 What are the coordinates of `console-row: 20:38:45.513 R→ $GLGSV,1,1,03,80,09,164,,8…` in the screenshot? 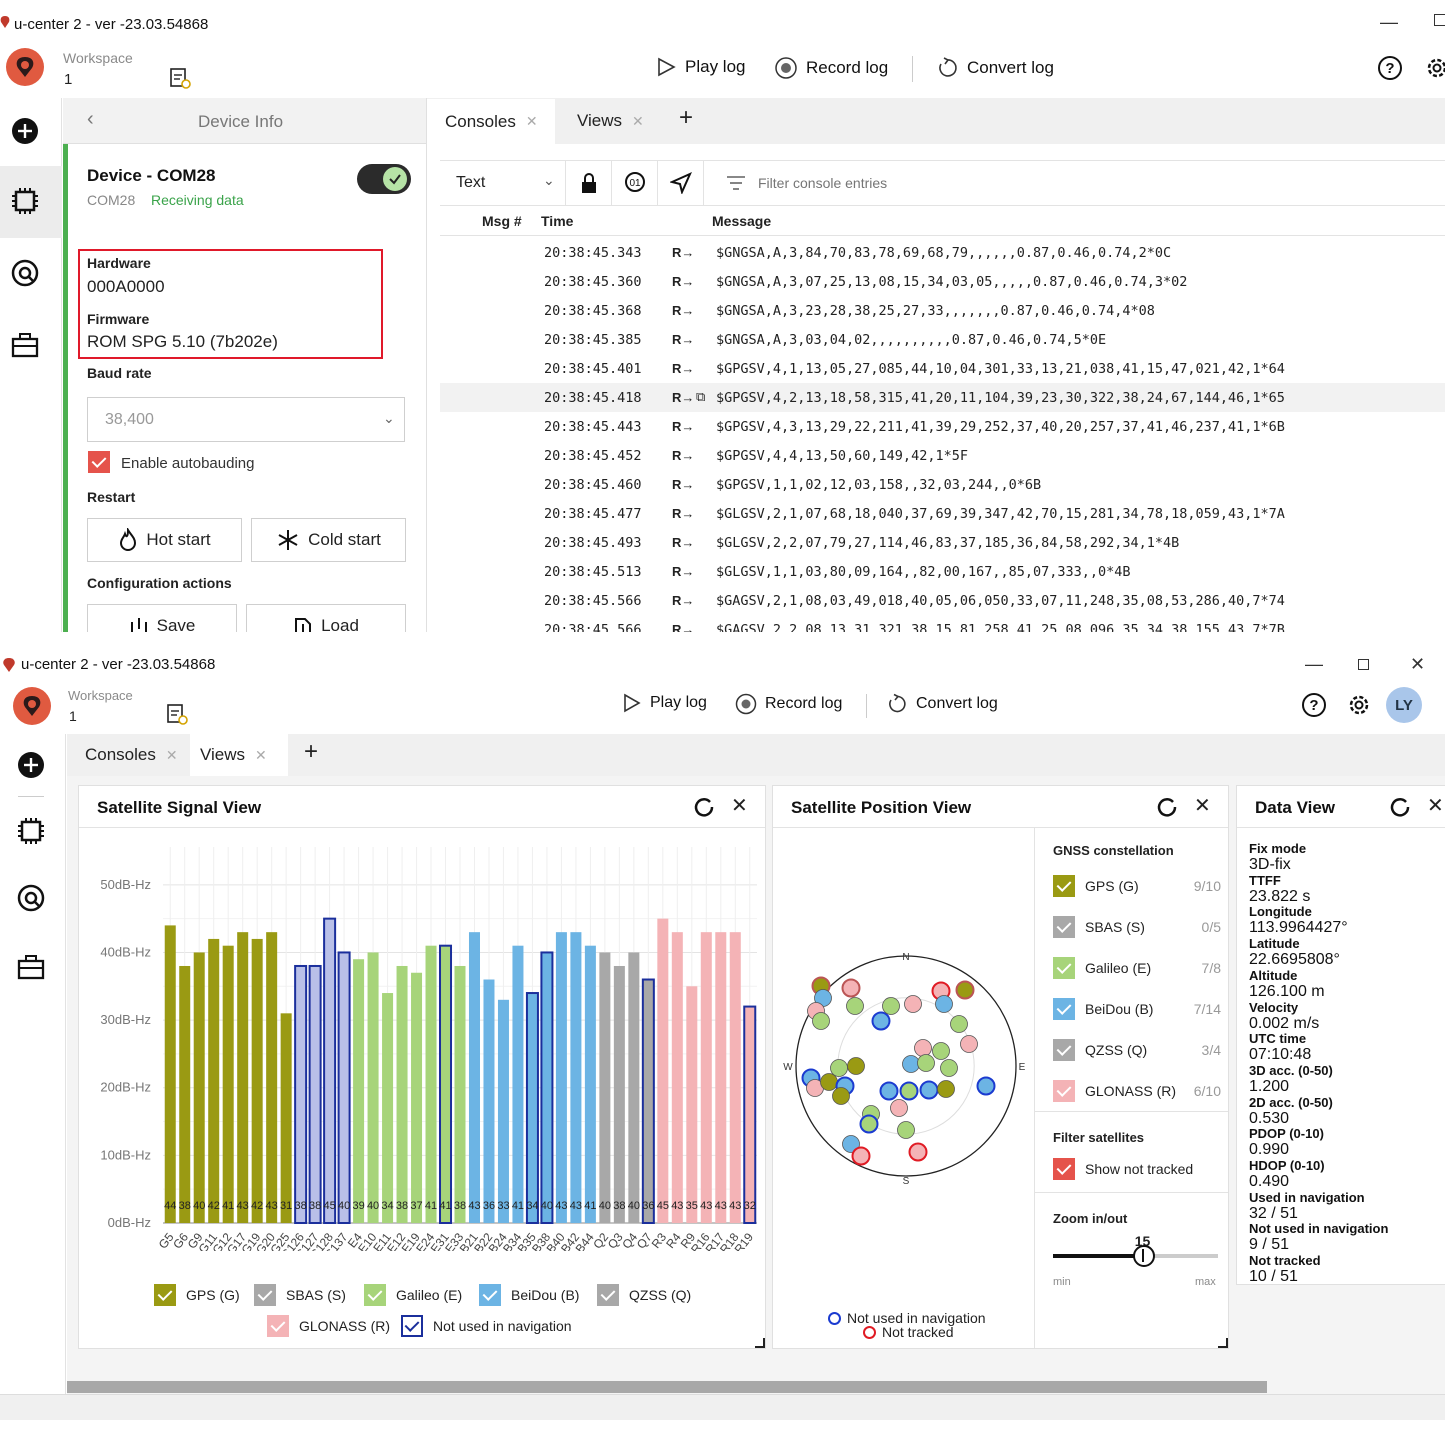 It's located at (942, 571).